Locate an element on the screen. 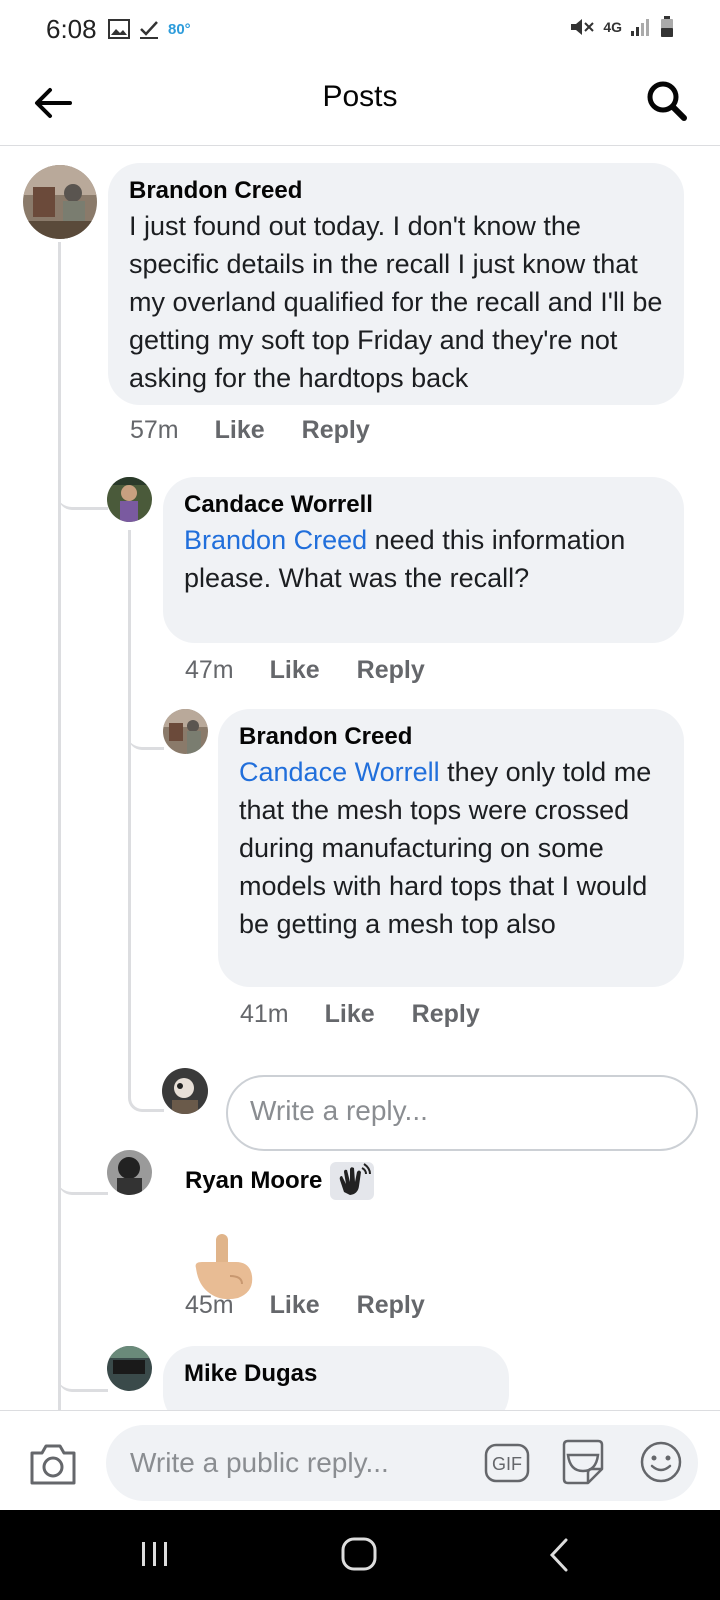 The height and width of the screenshot is (1600, 720). signal-icon is located at coordinates (640, 27).